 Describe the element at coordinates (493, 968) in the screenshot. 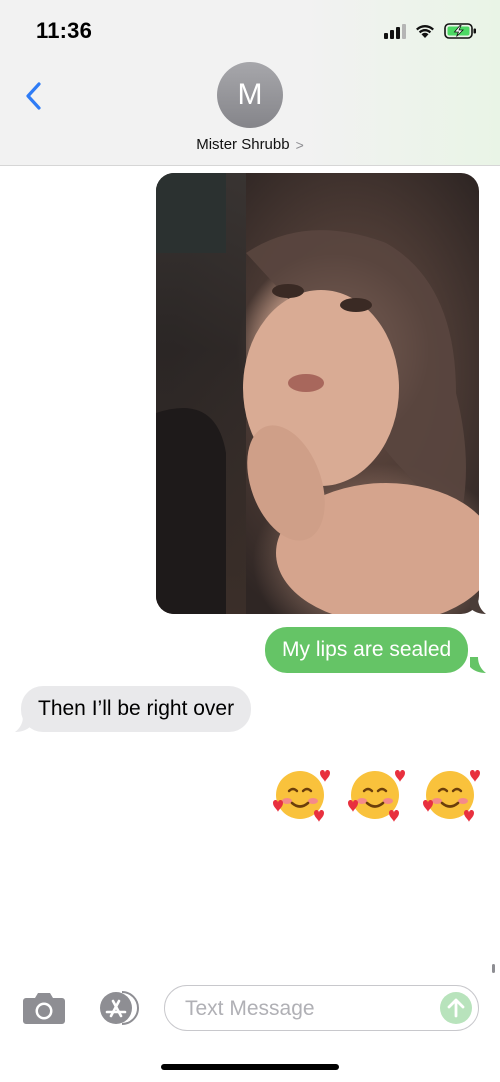

I see `scrollbar` at that location.